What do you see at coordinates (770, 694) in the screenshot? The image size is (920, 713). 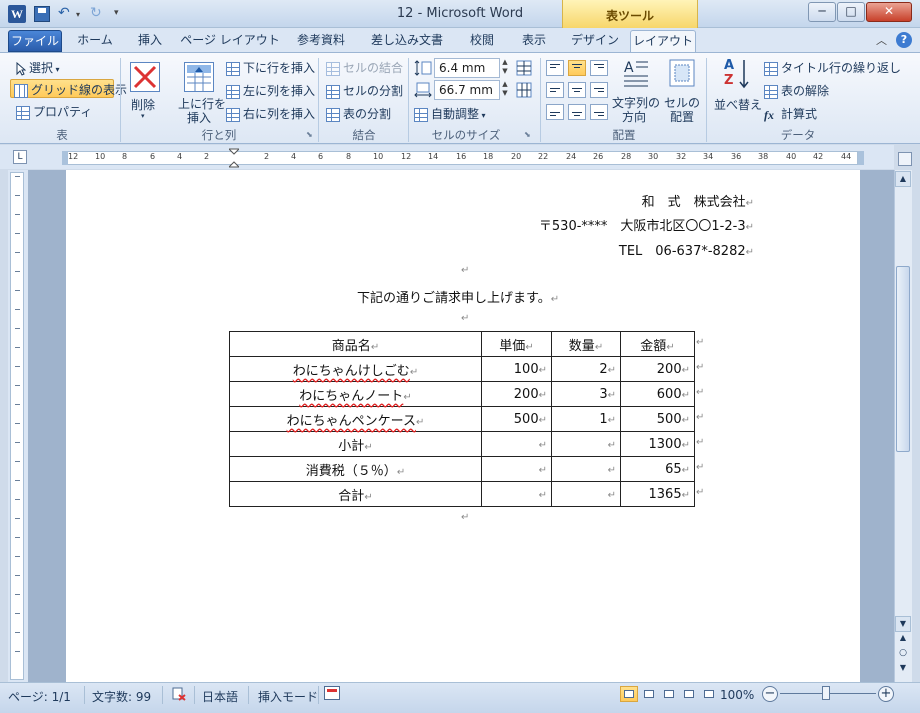 I see `zoom-out-button: −` at bounding box center [770, 694].